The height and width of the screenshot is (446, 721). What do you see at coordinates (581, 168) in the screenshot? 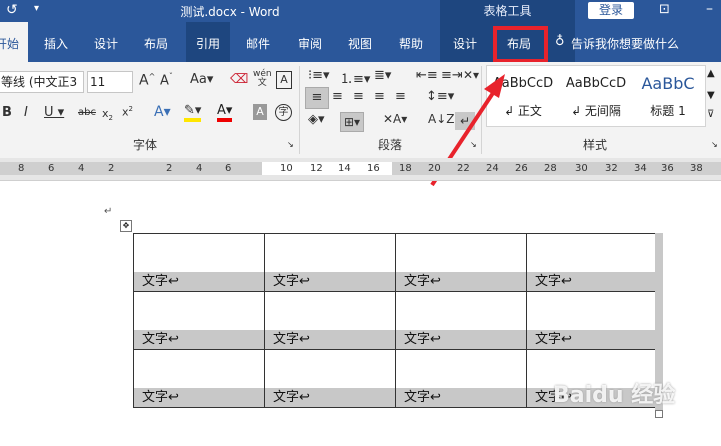
I see `ruler-label: 30` at bounding box center [581, 168].